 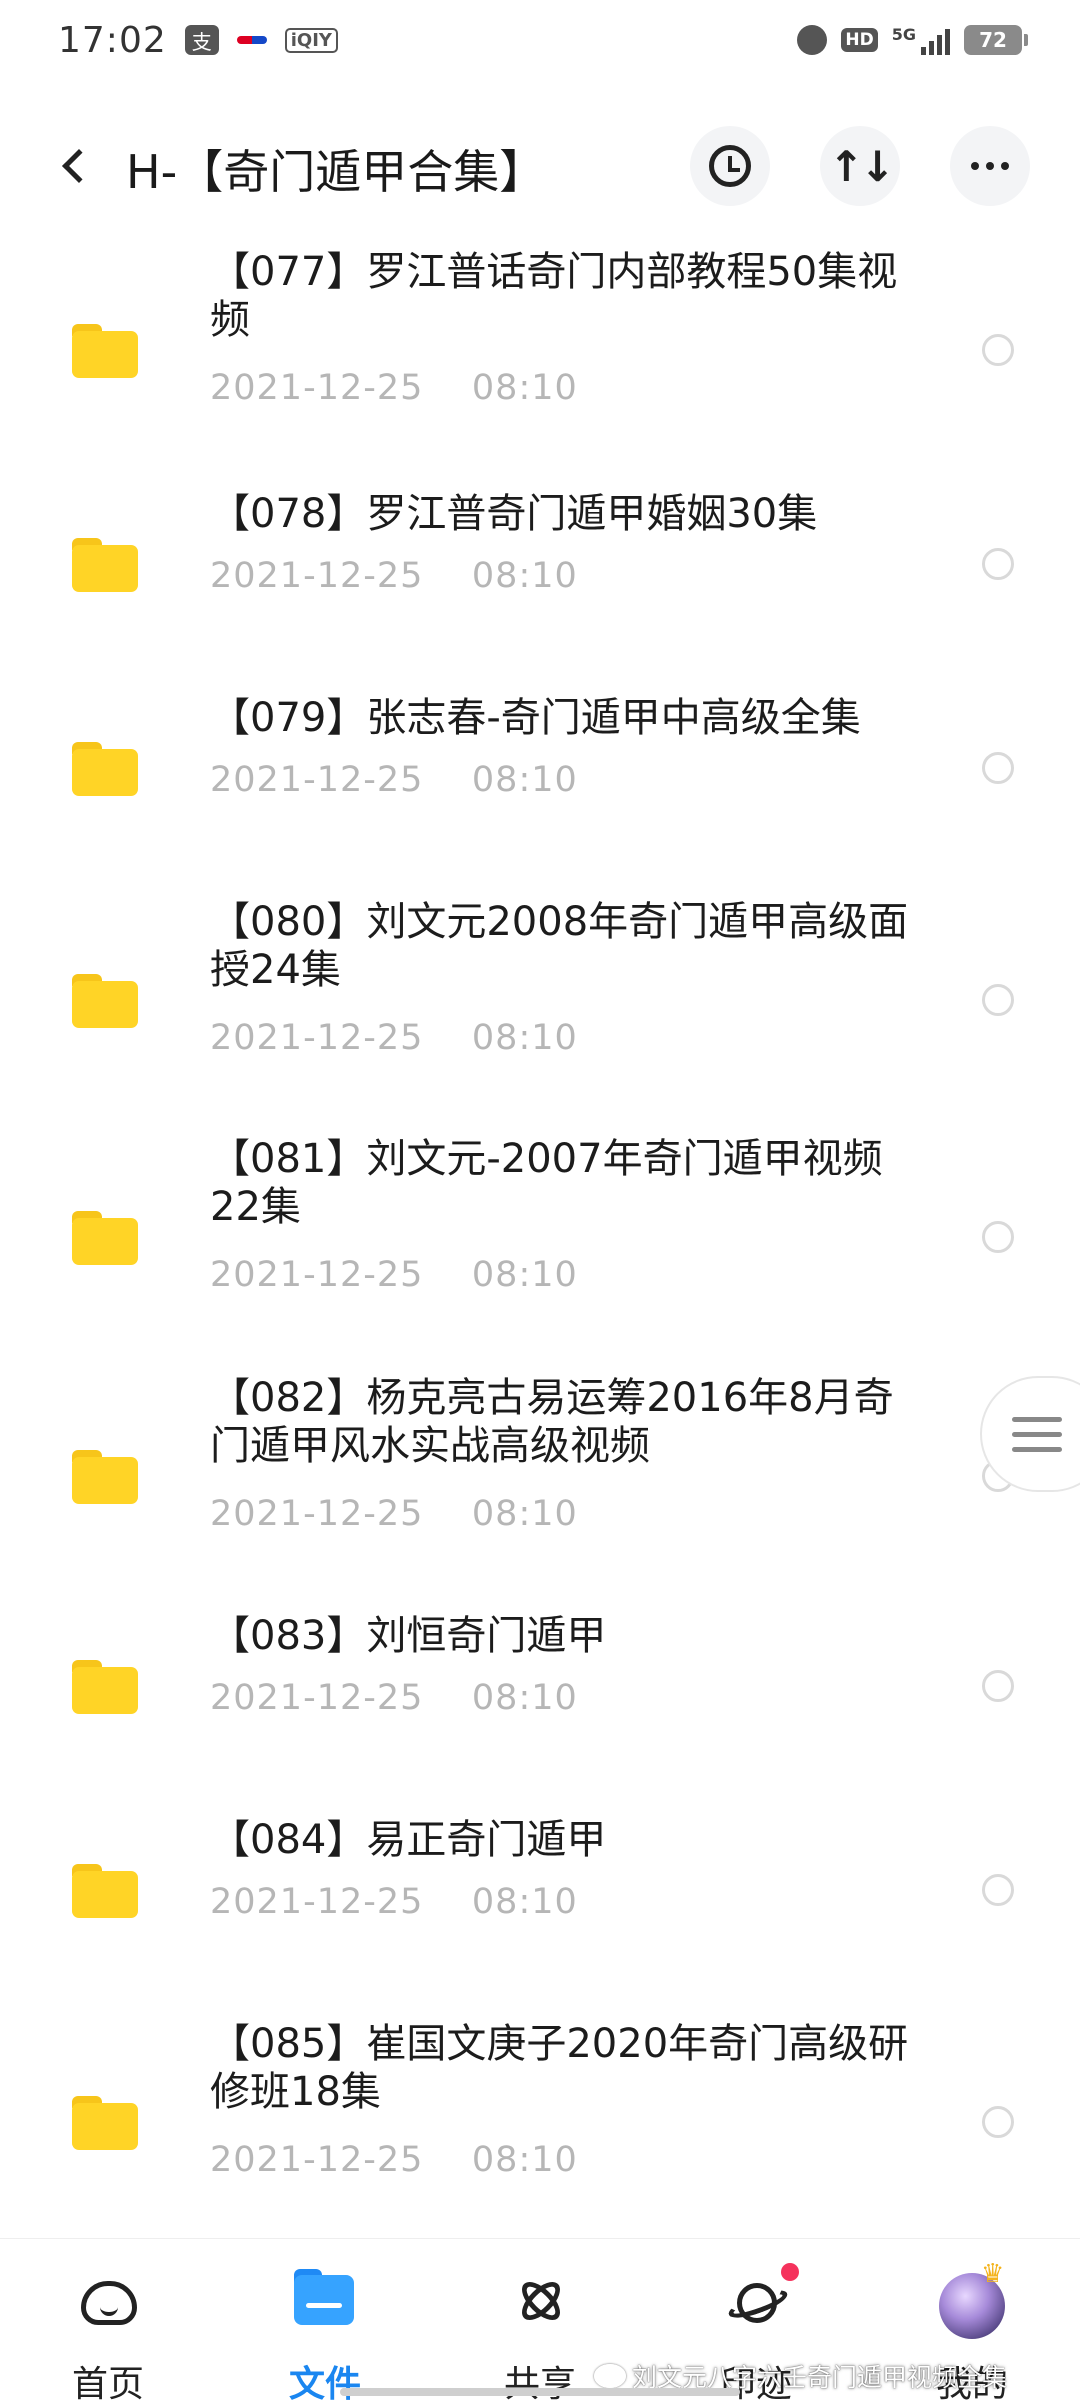 I want to click on planet-icon, so click(x=760, y=2300).